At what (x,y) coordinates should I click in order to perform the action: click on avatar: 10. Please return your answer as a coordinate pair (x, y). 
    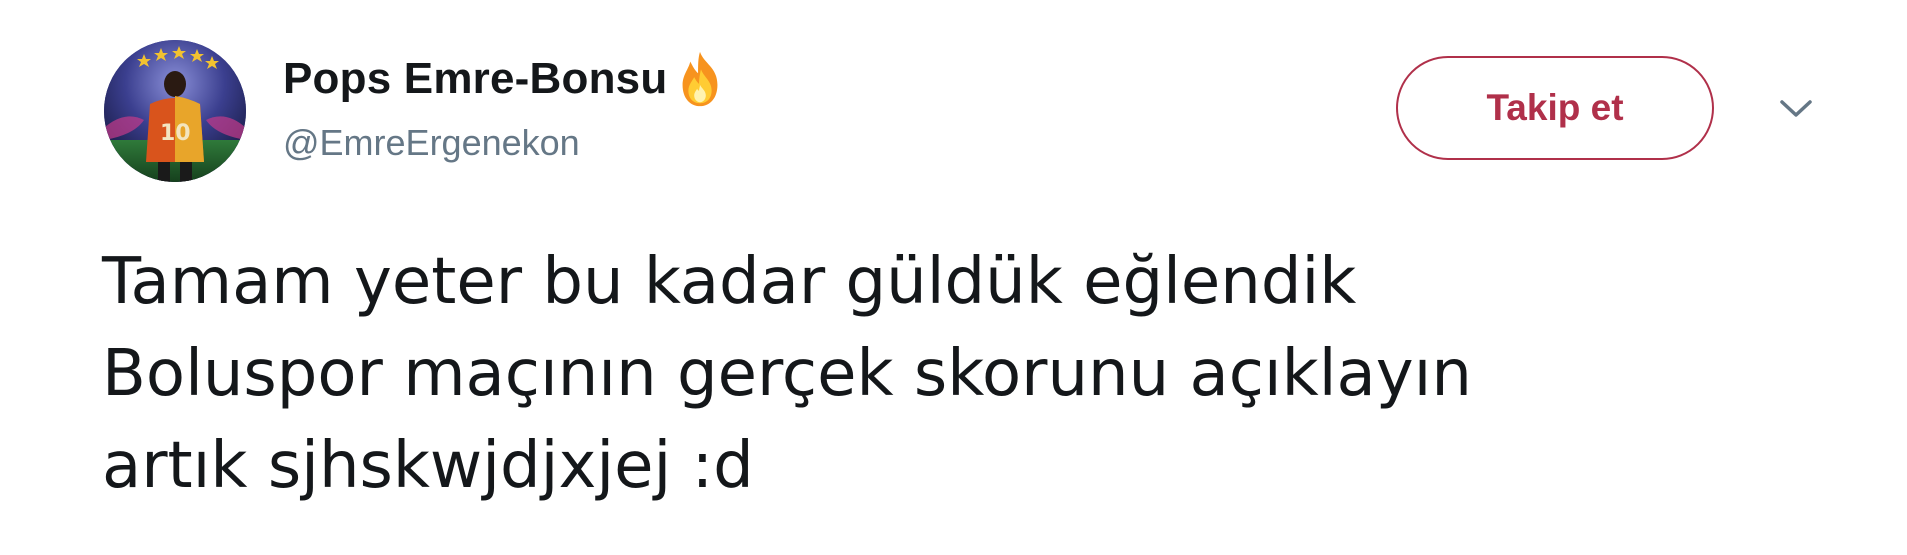
    Looking at the image, I should click on (175, 111).